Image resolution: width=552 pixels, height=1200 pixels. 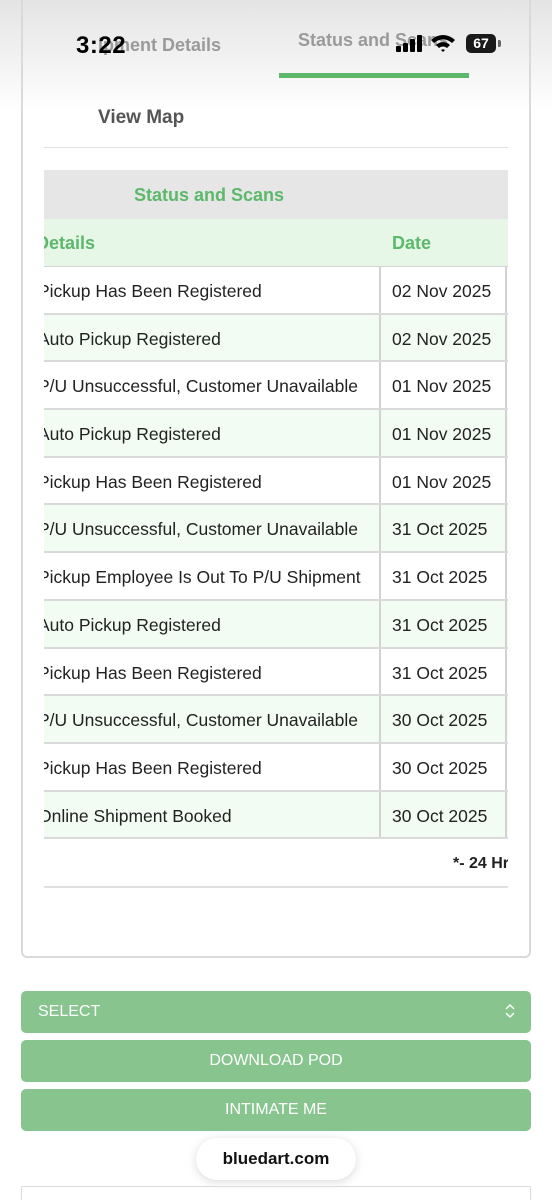 I want to click on chevron-updown-icon, so click(x=510, y=1011).